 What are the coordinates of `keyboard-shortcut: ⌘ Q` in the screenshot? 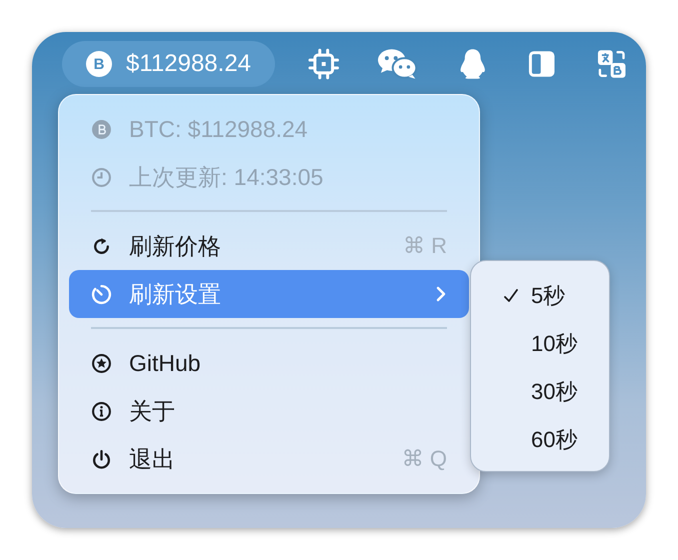 It's located at (424, 459).